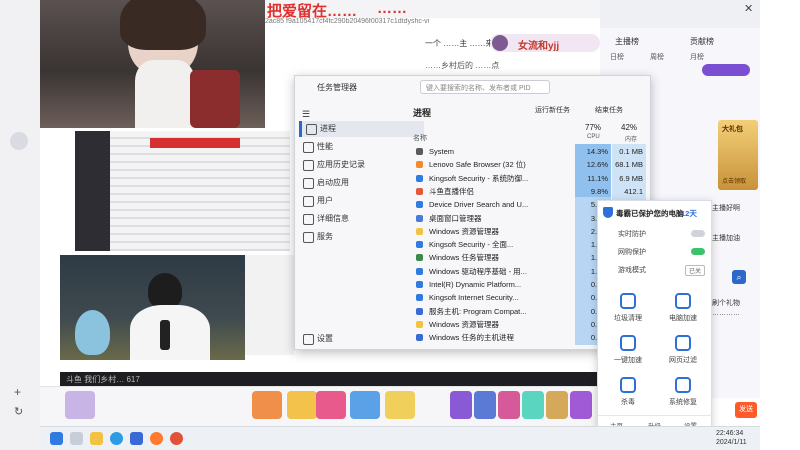 The height and width of the screenshot is (450, 800). What do you see at coordinates (729, 433) in the screenshot?
I see `taskbar-time: 22:46:34` at bounding box center [729, 433].